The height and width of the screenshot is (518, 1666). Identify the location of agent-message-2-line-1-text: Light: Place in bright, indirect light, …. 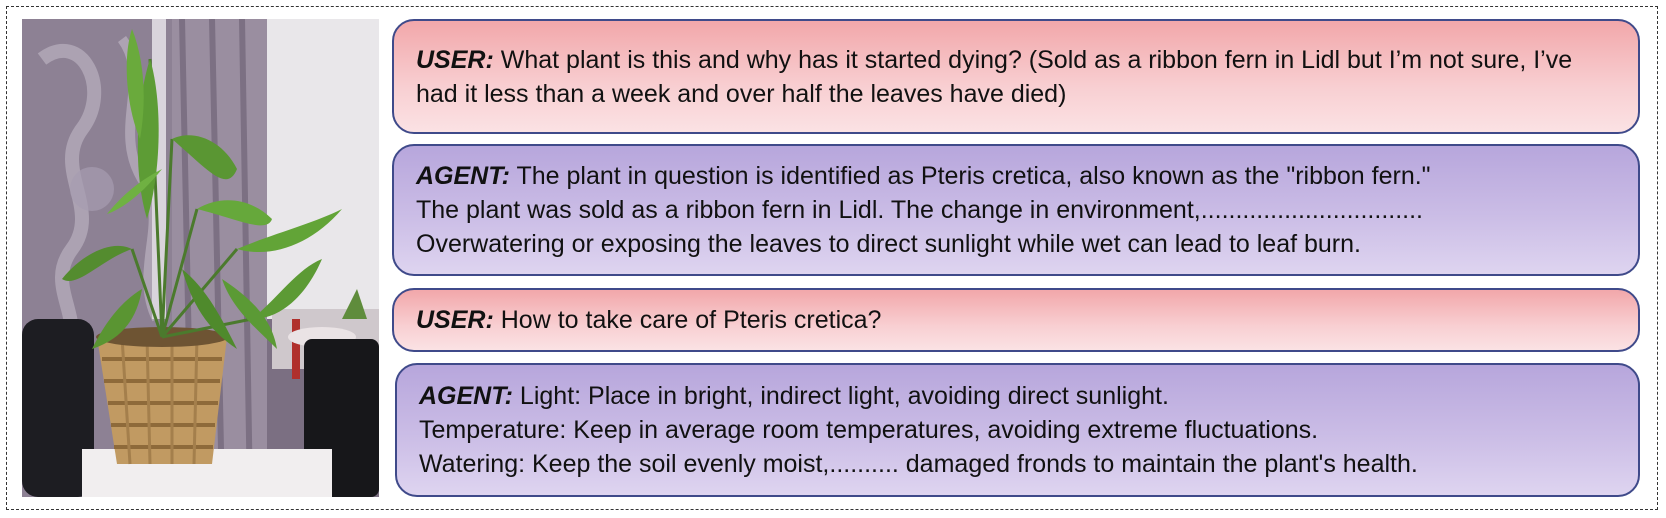
(840, 396).